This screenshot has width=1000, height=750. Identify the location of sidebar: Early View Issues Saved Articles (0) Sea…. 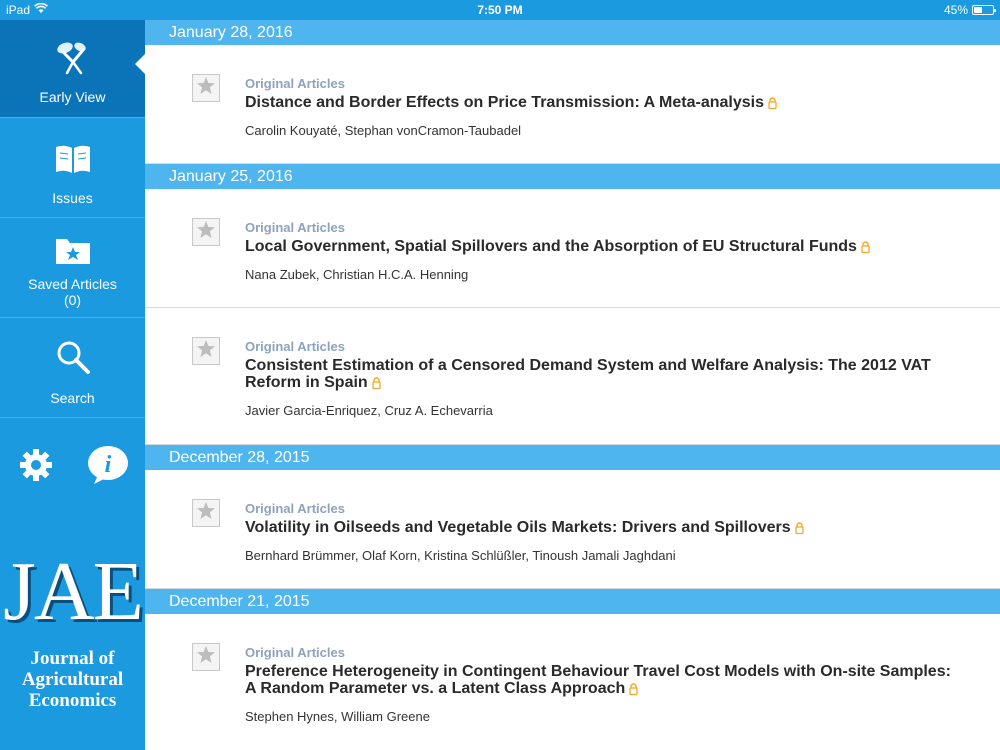
(72, 385).